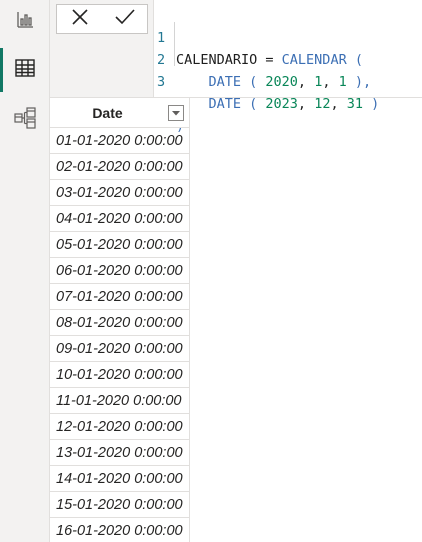 Image resolution: width=422 pixels, height=542 pixels. What do you see at coordinates (258, 36) in the screenshot?
I see `code-line-1: 1 CALENDARIO = CALENDAR (` at bounding box center [258, 36].